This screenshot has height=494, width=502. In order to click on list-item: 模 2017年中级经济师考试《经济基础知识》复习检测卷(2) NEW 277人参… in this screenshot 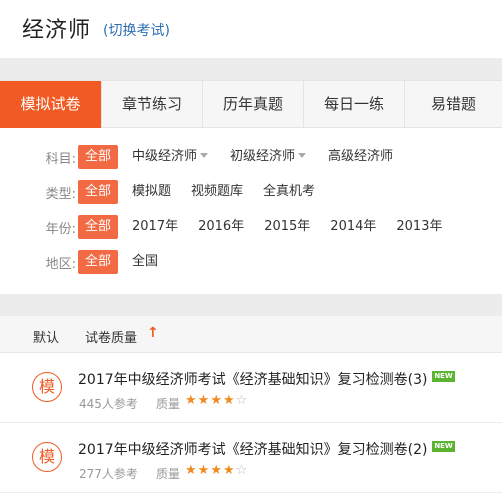, I will do `click(251, 458)`.